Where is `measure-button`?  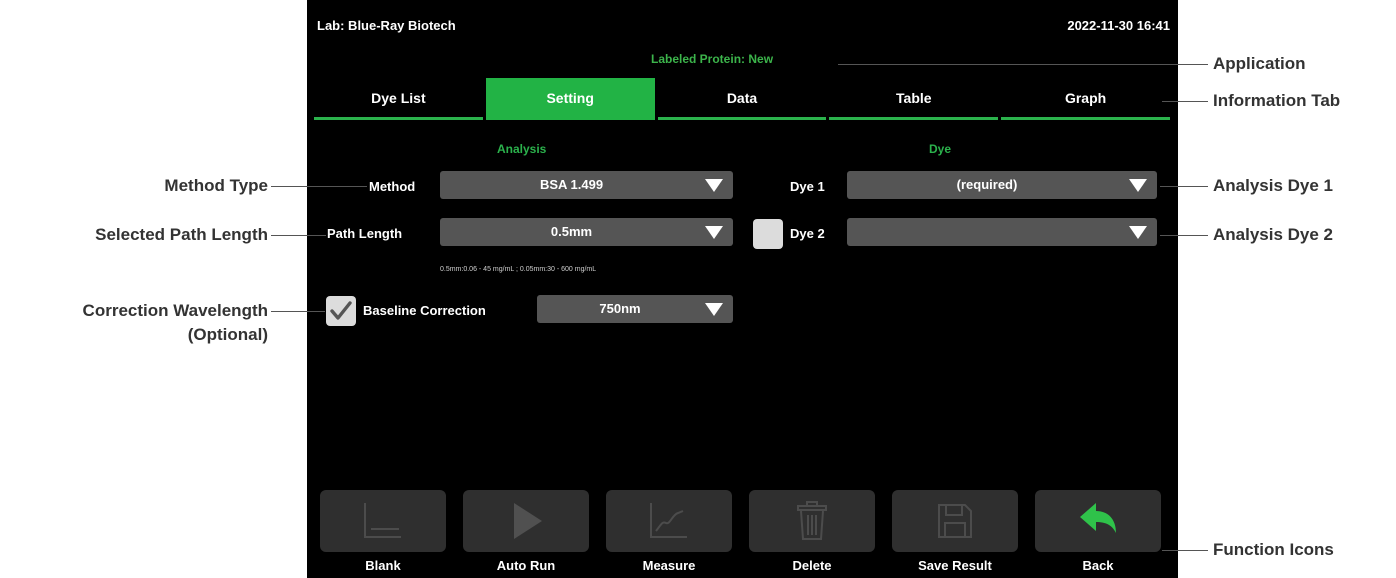
measure-button is located at coordinates (669, 521).